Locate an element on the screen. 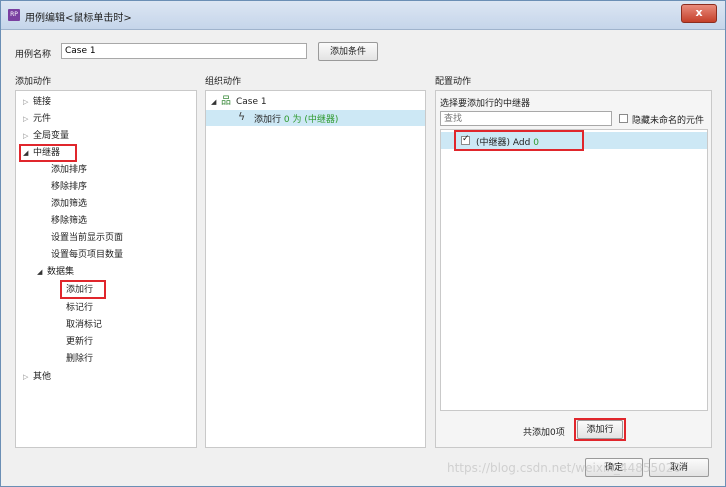 The image size is (726, 487). title-bar: RP 用例编辑<鼠标单击时> x is located at coordinates (363, 15).